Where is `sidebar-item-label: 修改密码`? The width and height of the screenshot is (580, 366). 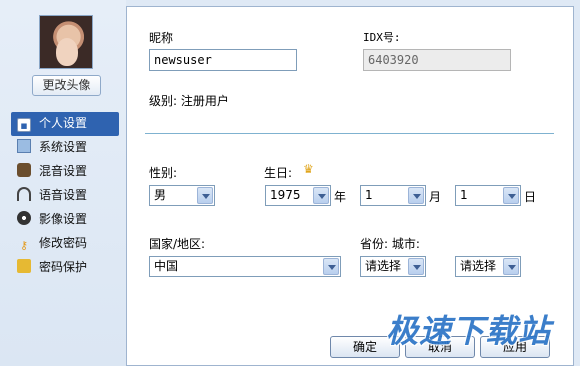 sidebar-item-label: 修改密码 is located at coordinates (63, 243).